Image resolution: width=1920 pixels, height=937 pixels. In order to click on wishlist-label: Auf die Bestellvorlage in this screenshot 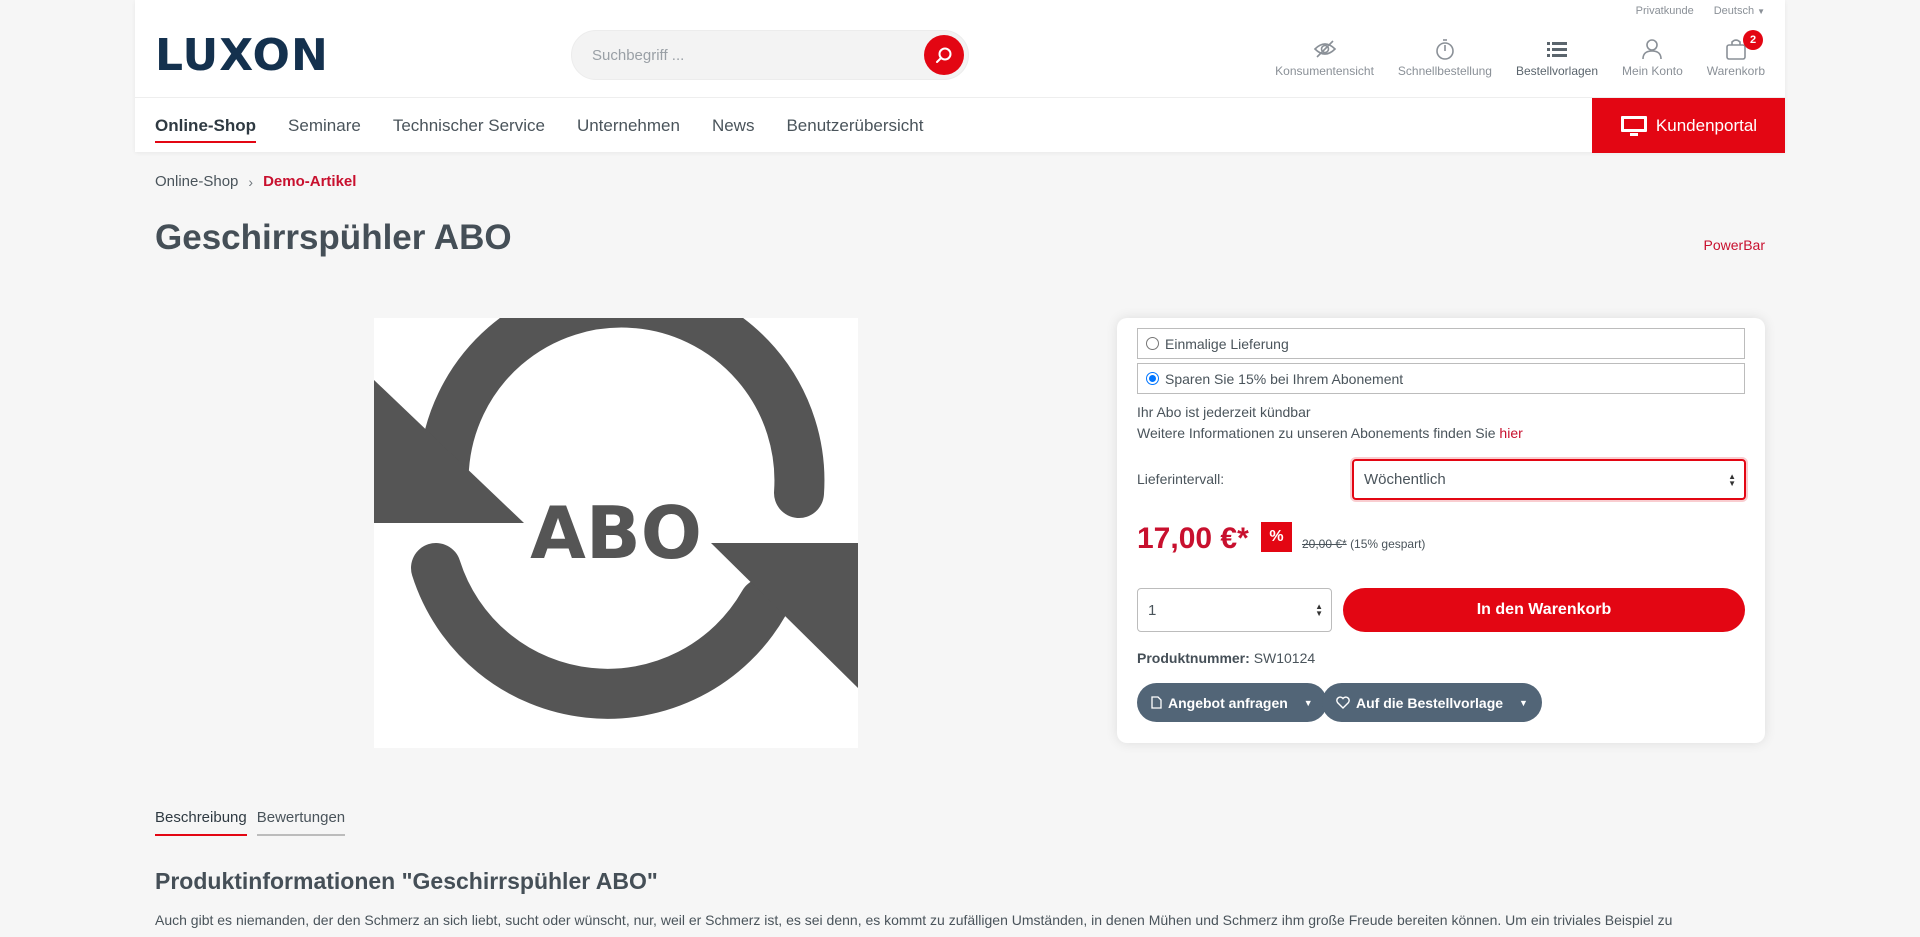, I will do `click(1430, 702)`.